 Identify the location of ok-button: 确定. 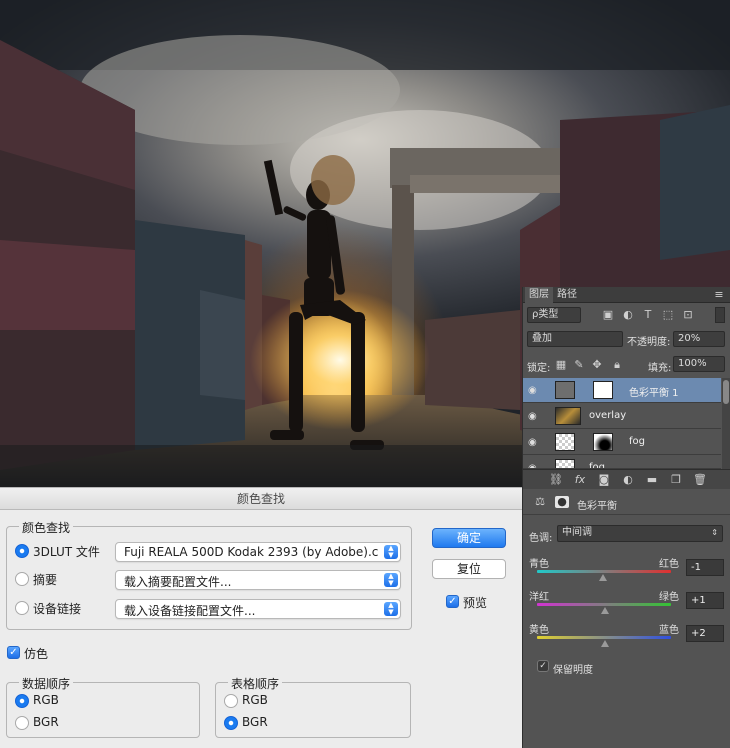
(469, 538).